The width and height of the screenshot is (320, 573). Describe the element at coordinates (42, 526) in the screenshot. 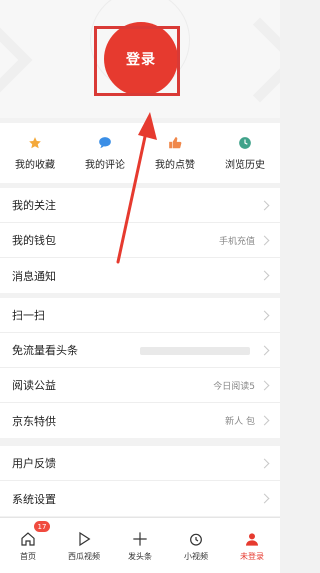

I see `notification-badge: 17` at that location.